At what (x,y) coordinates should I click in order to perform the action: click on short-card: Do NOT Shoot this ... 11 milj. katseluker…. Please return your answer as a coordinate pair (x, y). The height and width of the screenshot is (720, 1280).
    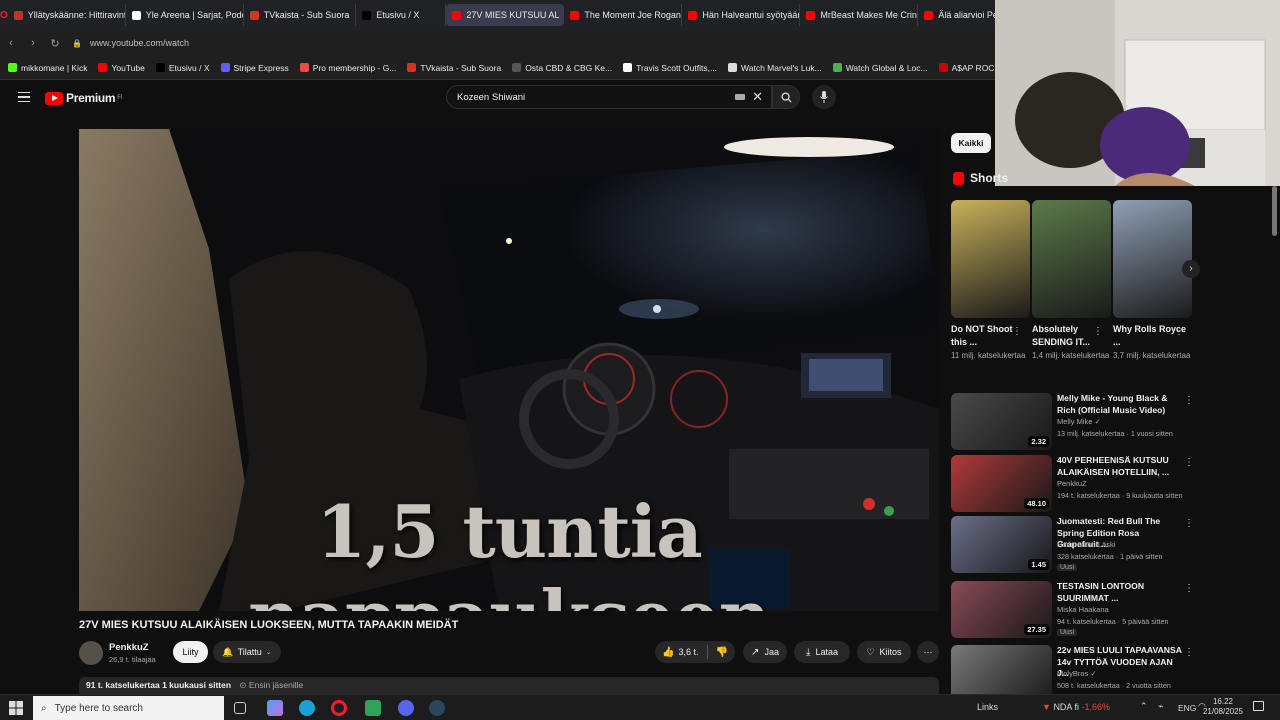
    Looking at the image, I should click on (990, 281).